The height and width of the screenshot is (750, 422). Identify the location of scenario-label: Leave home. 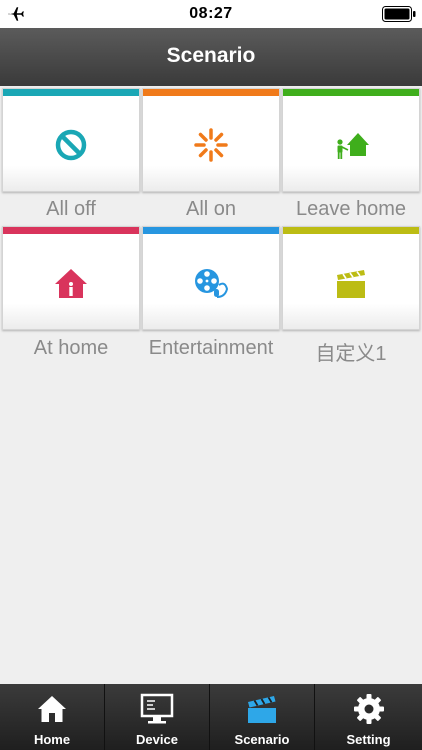
(351, 209).